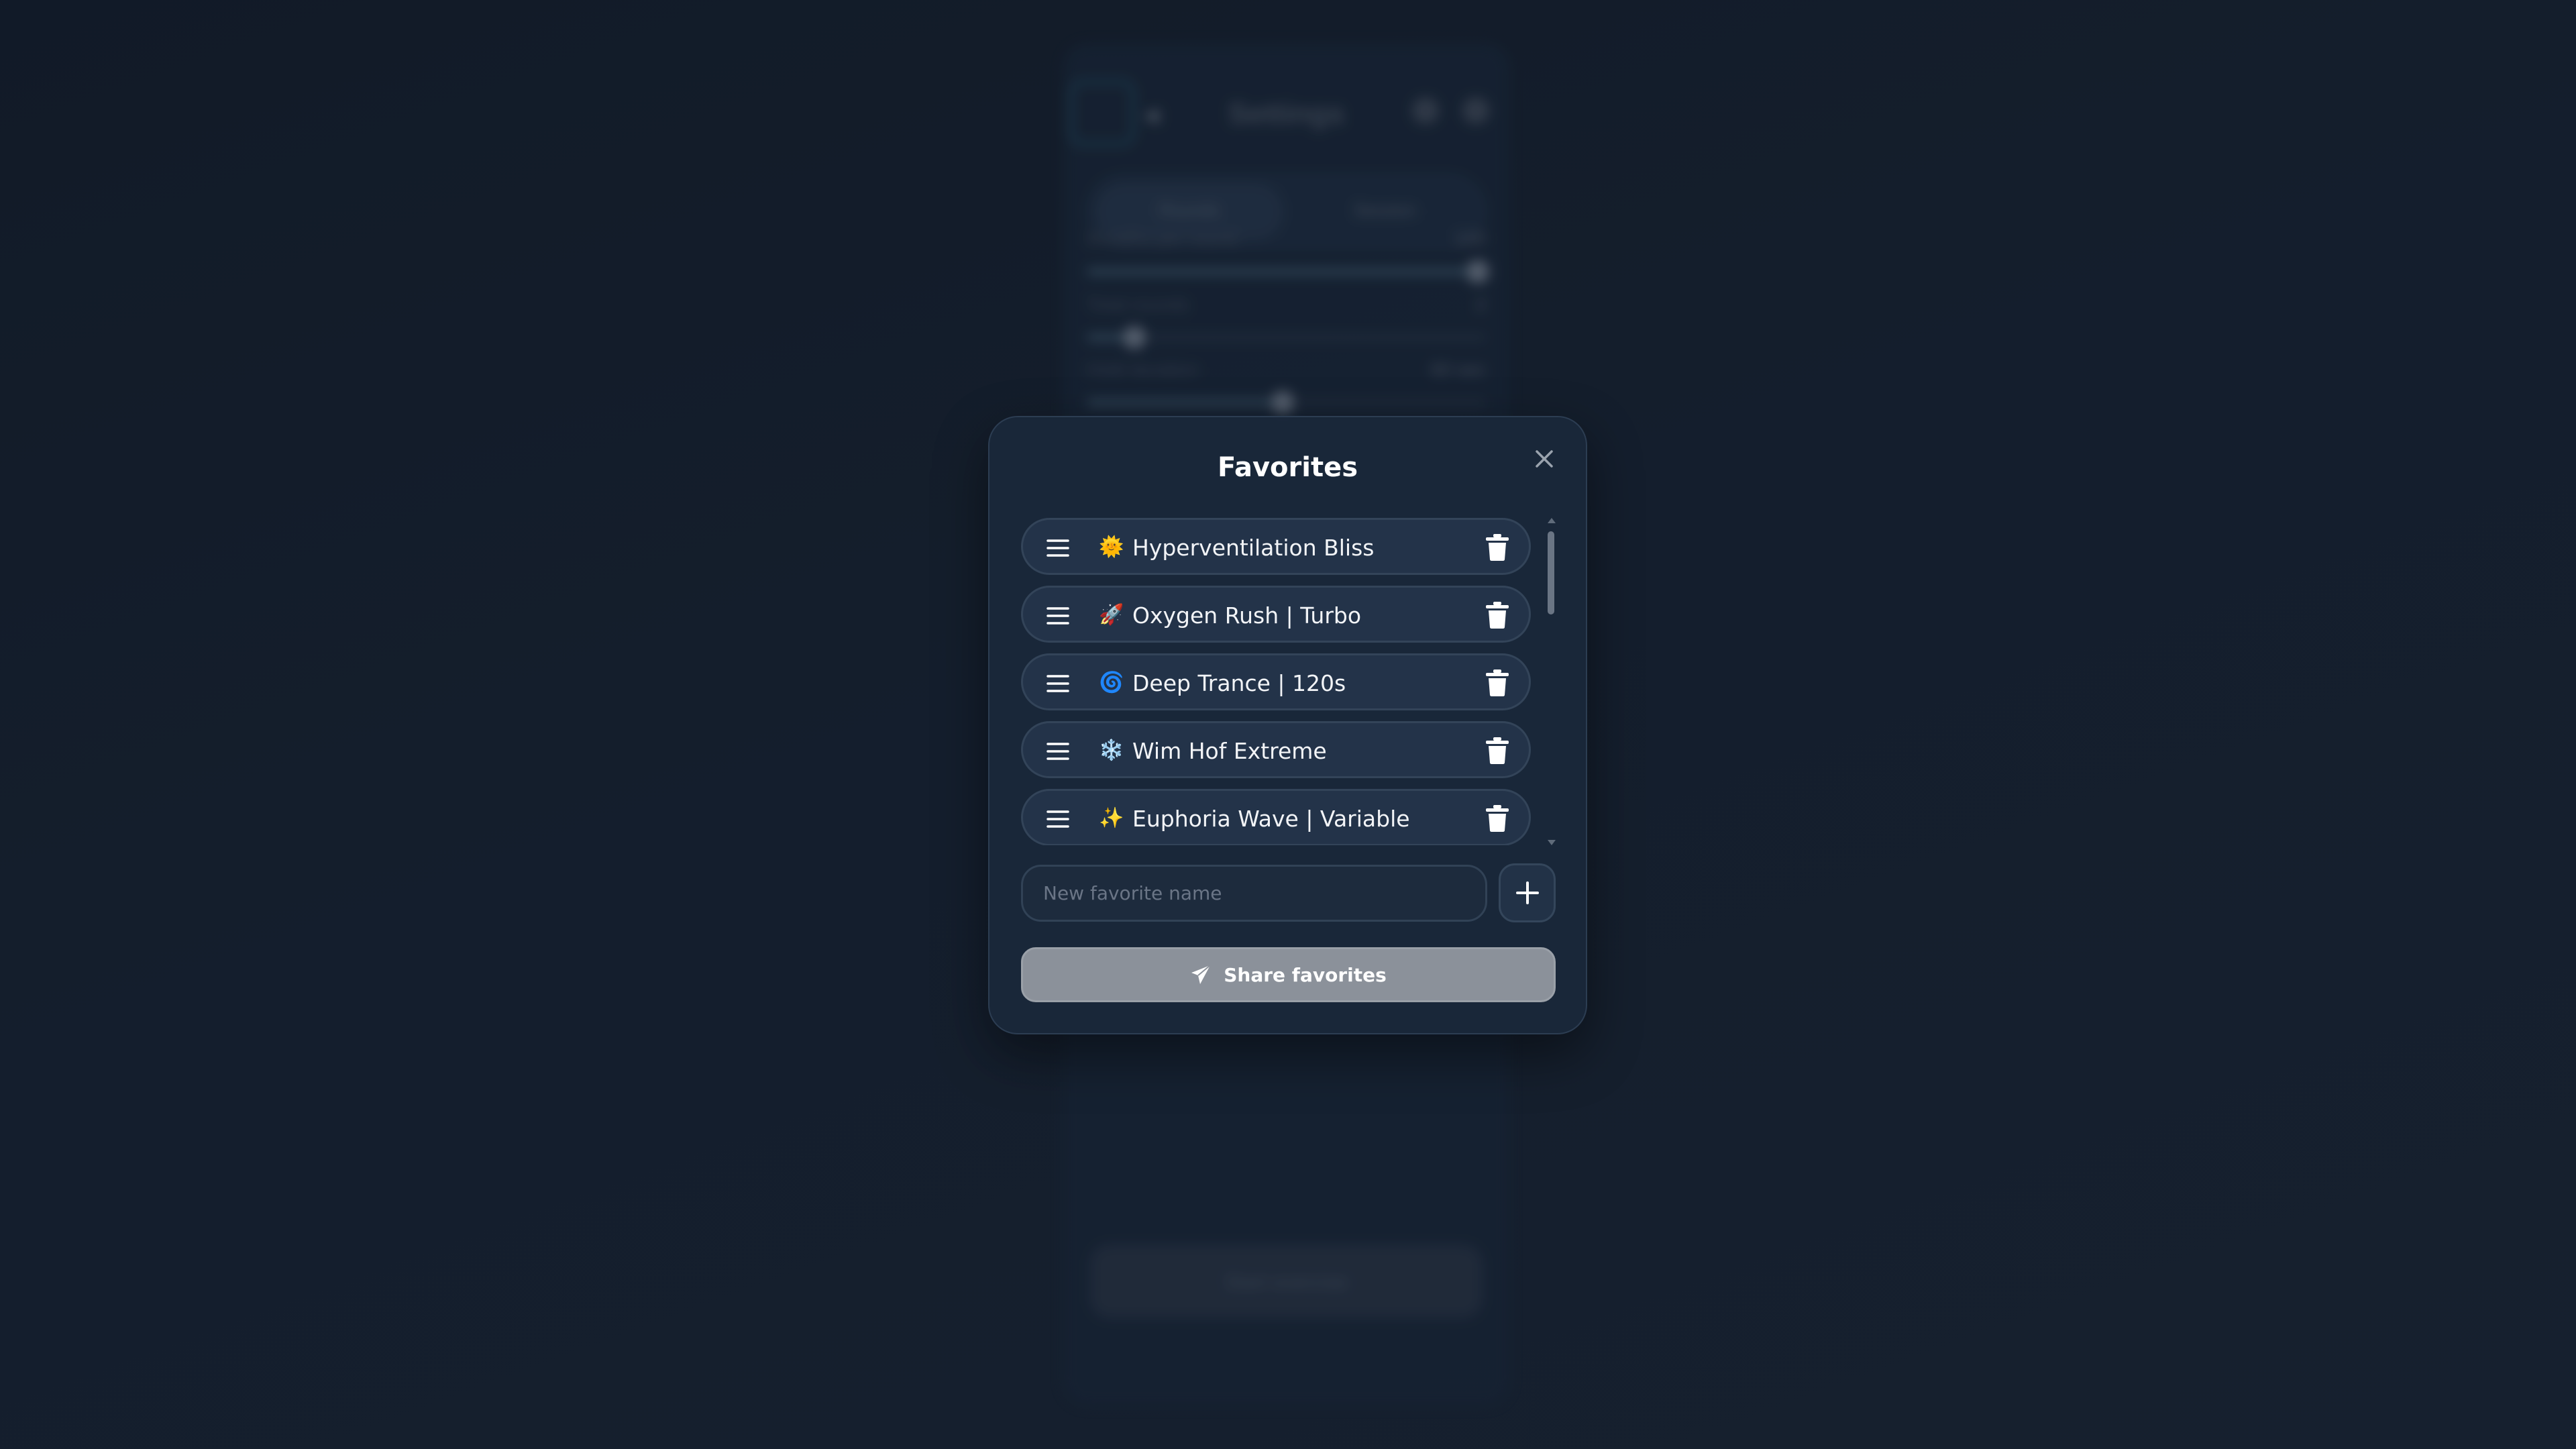 The height and width of the screenshot is (1449, 2576). I want to click on favorite-label: Wim Hof Extreme, so click(1229, 751).